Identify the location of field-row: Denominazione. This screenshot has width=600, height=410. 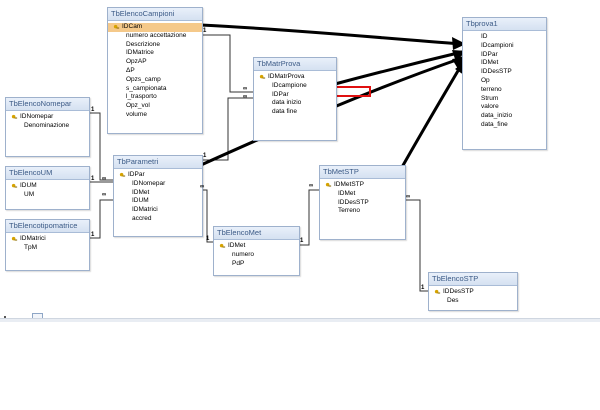
(47, 126).